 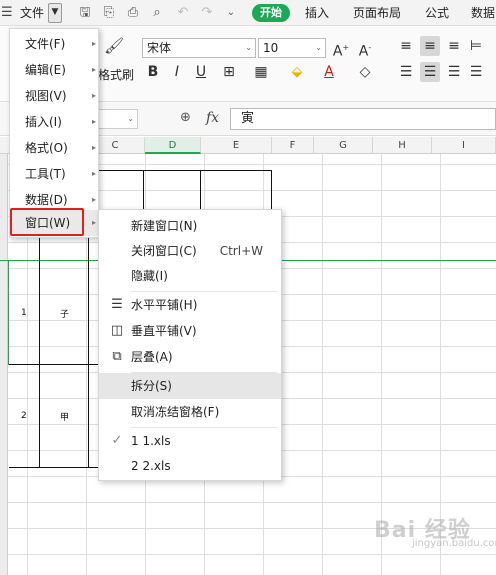 What do you see at coordinates (175, 412) in the screenshot?
I see `menu-item-label: 取消冻结窗格(F)` at bounding box center [175, 412].